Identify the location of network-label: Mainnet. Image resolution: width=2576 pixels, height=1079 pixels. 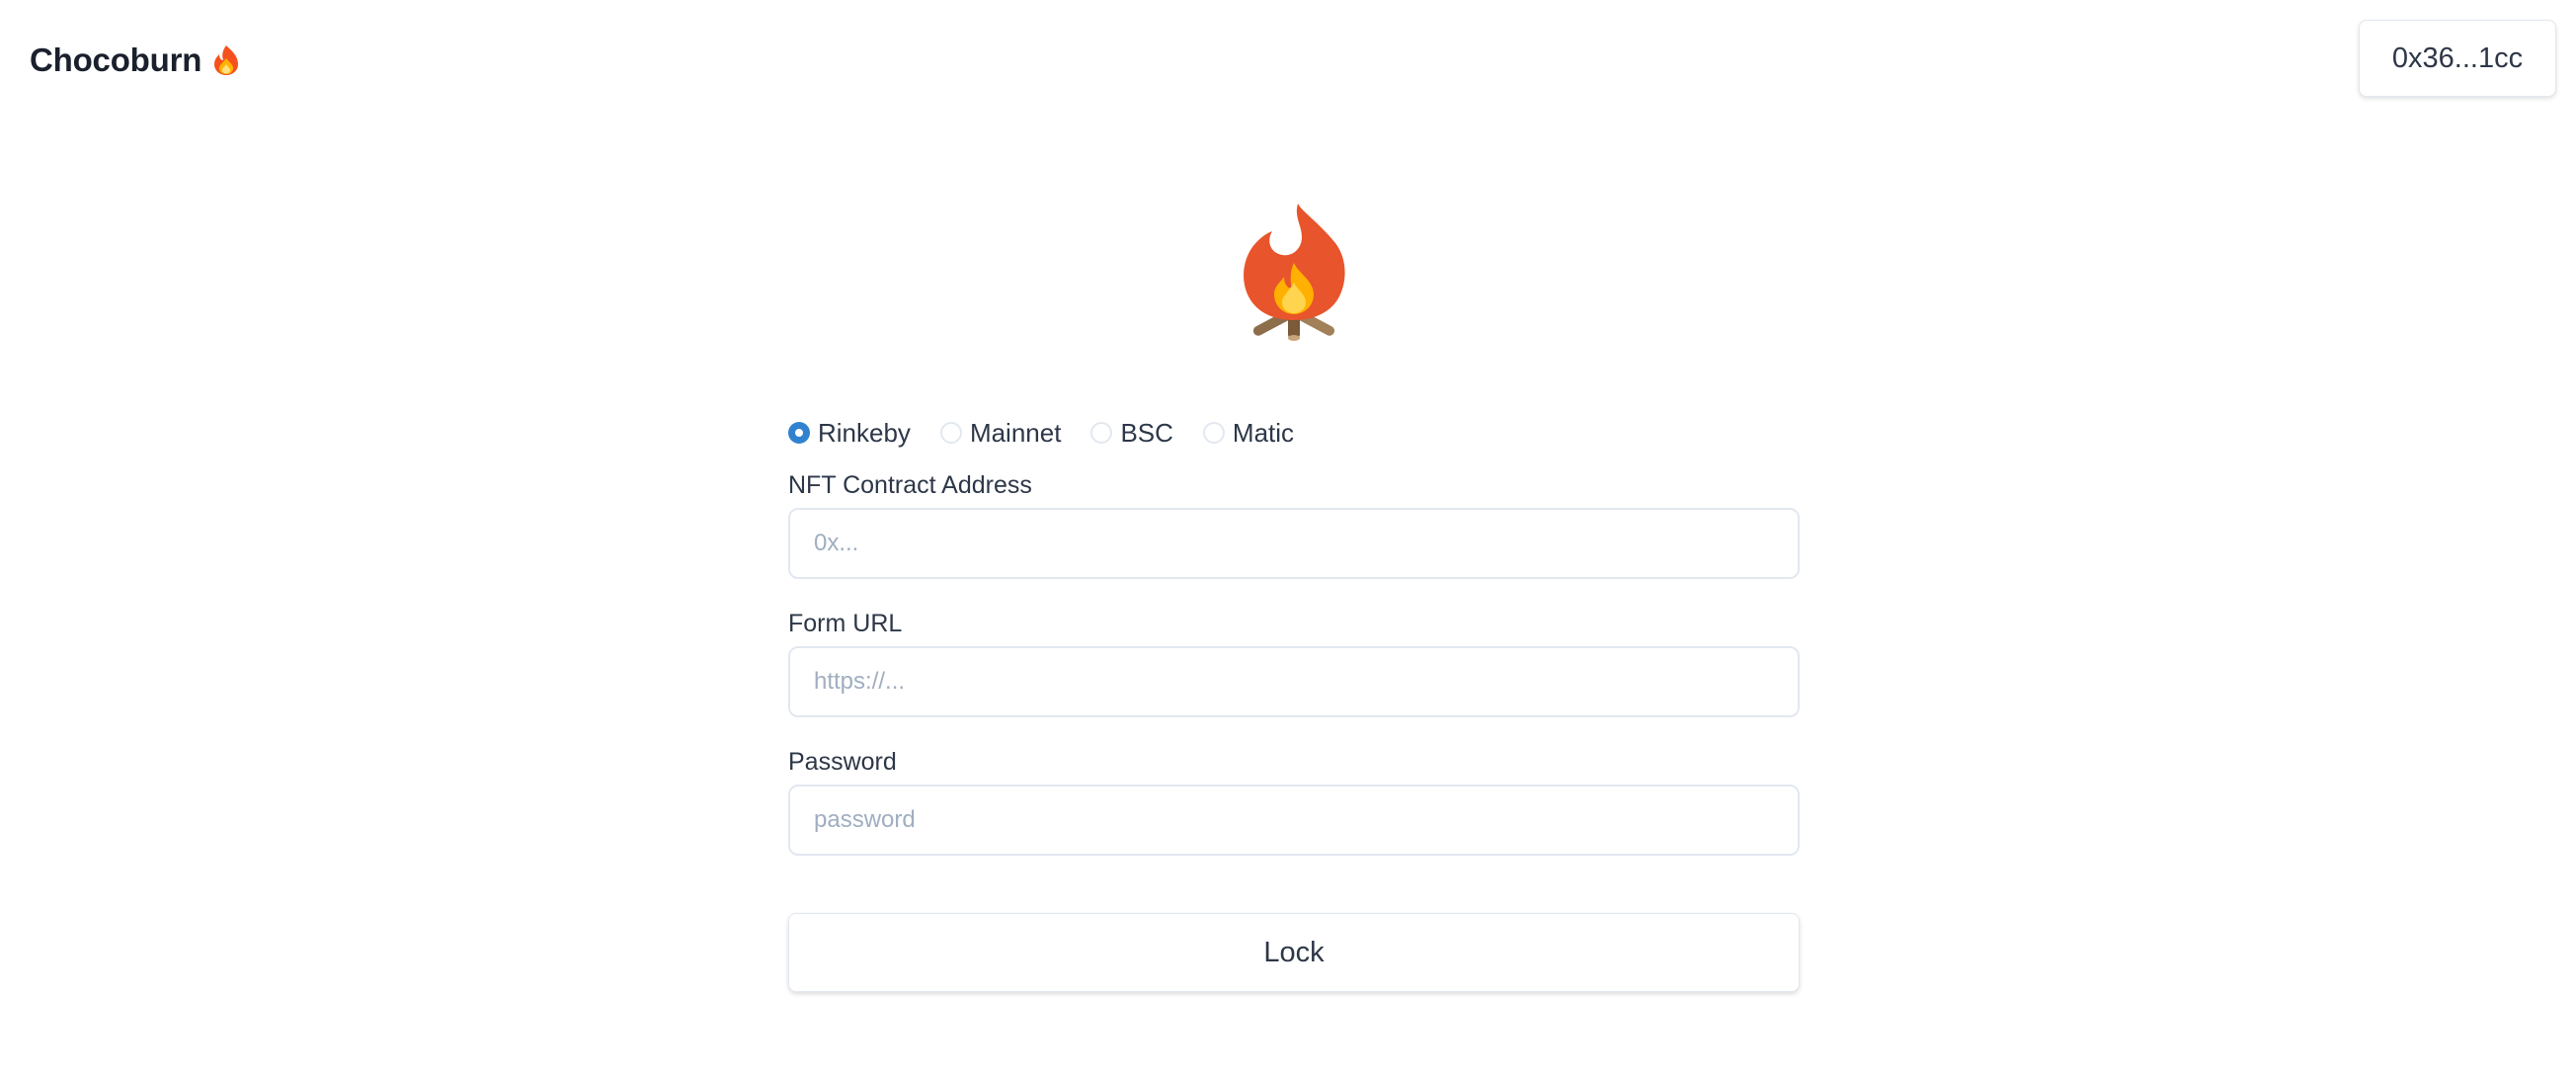
(1015, 432).